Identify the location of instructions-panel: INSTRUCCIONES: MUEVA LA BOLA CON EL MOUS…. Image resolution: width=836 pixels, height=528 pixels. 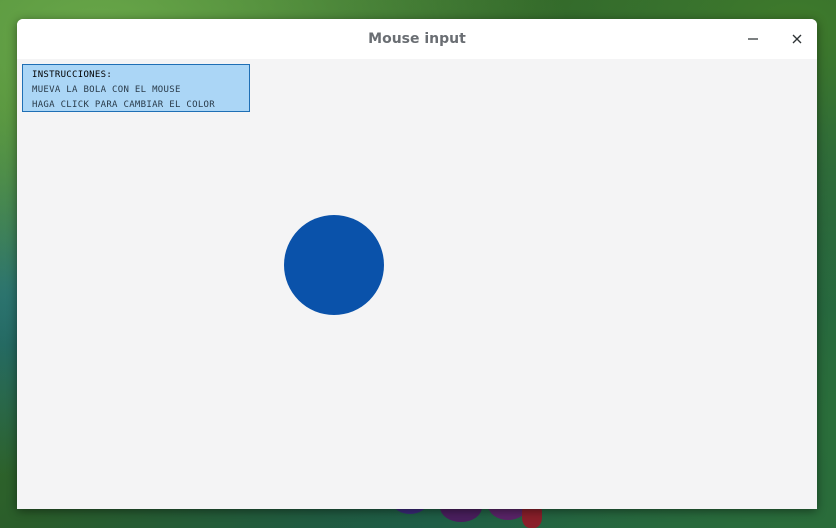
(136, 88).